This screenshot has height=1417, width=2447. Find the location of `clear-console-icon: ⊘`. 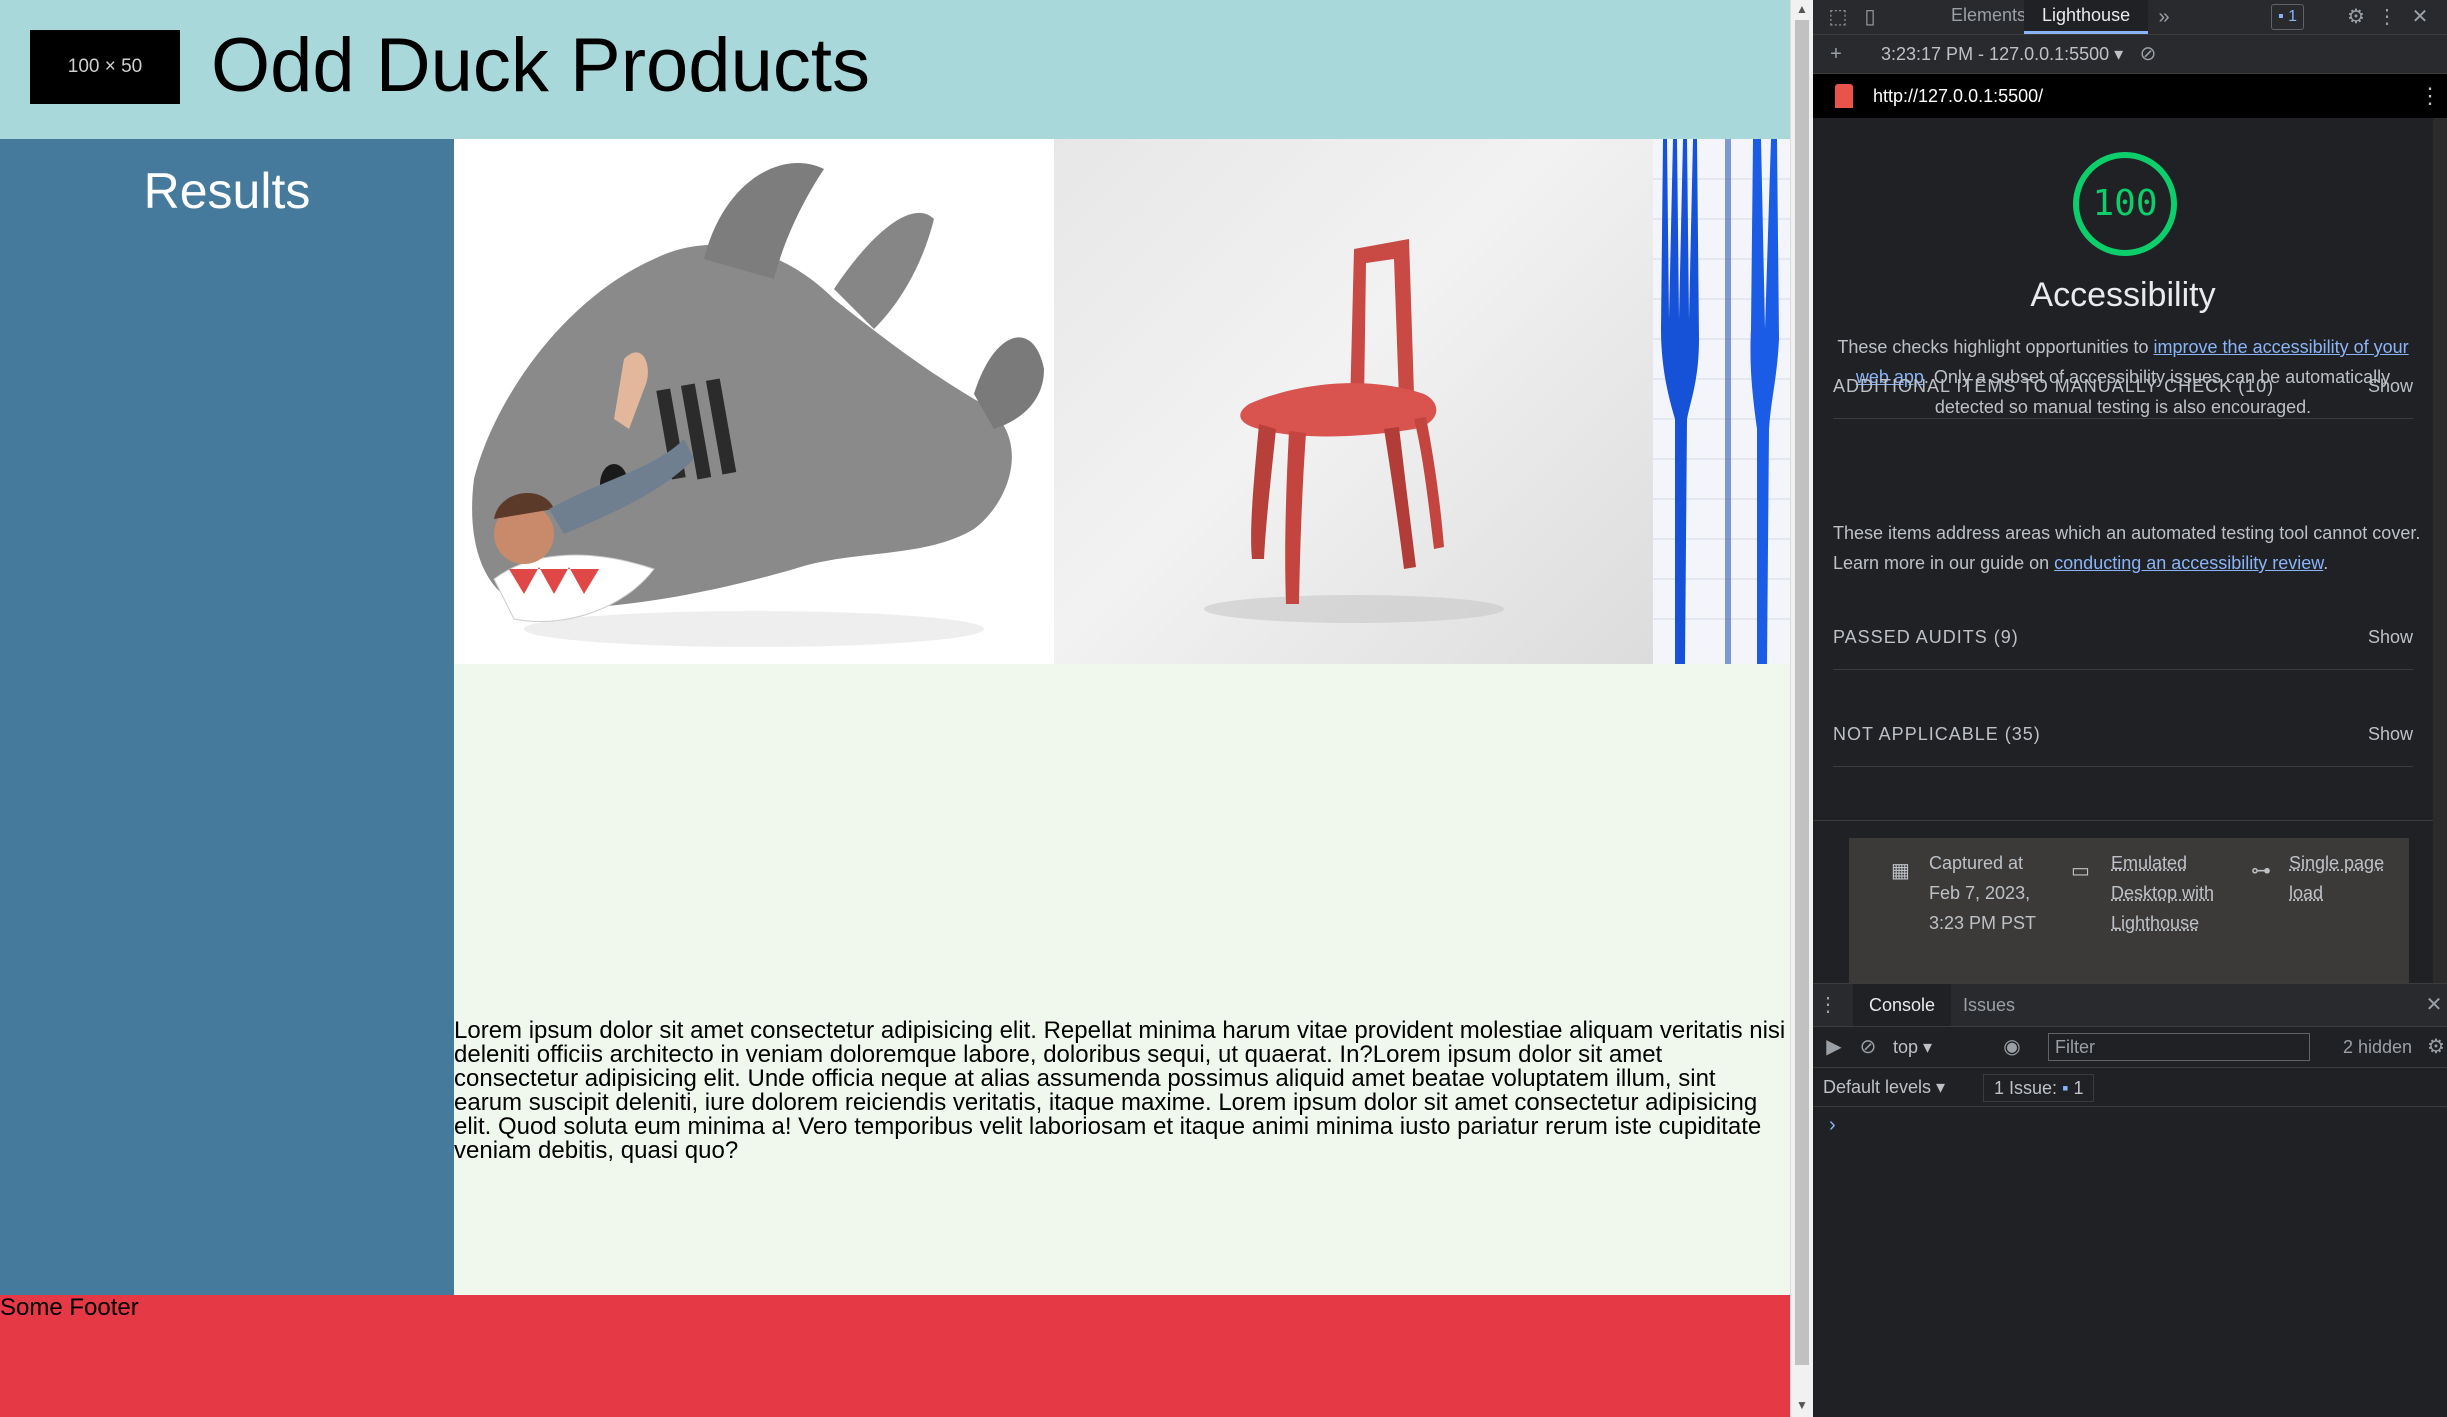

clear-console-icon: ⊘ is located at coordinates (1868, 1047).